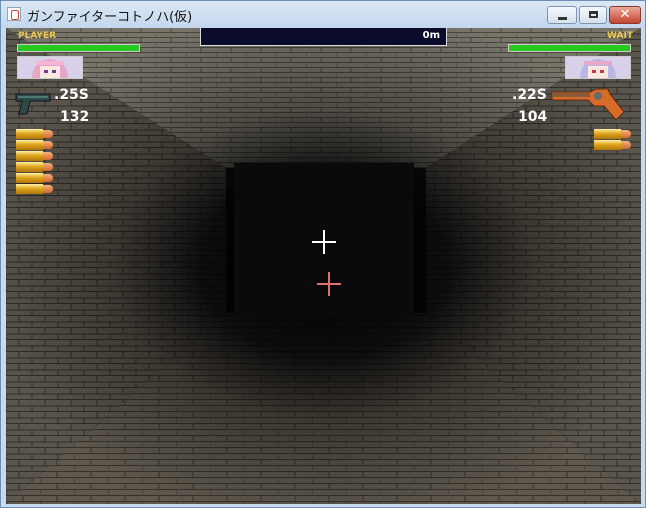 The width and height of the screenshot is (646, 508). Describe the element at coordinates (588, 104) in the screenshot. I see `revolver-icon` at that location.